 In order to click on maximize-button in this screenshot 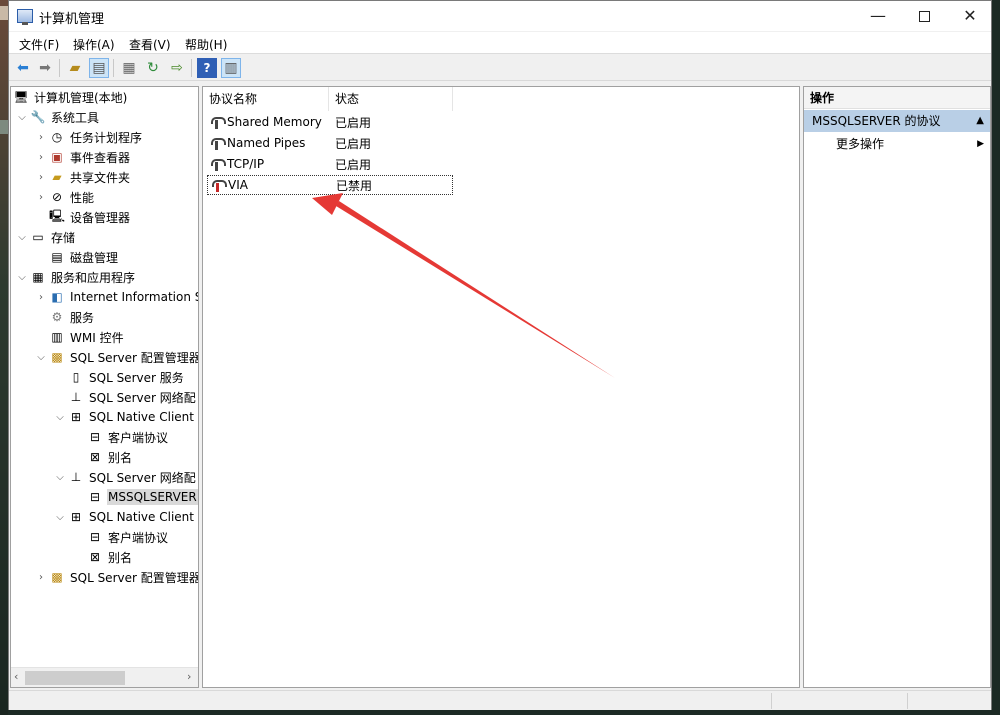, I will do `click(924, 16)`.